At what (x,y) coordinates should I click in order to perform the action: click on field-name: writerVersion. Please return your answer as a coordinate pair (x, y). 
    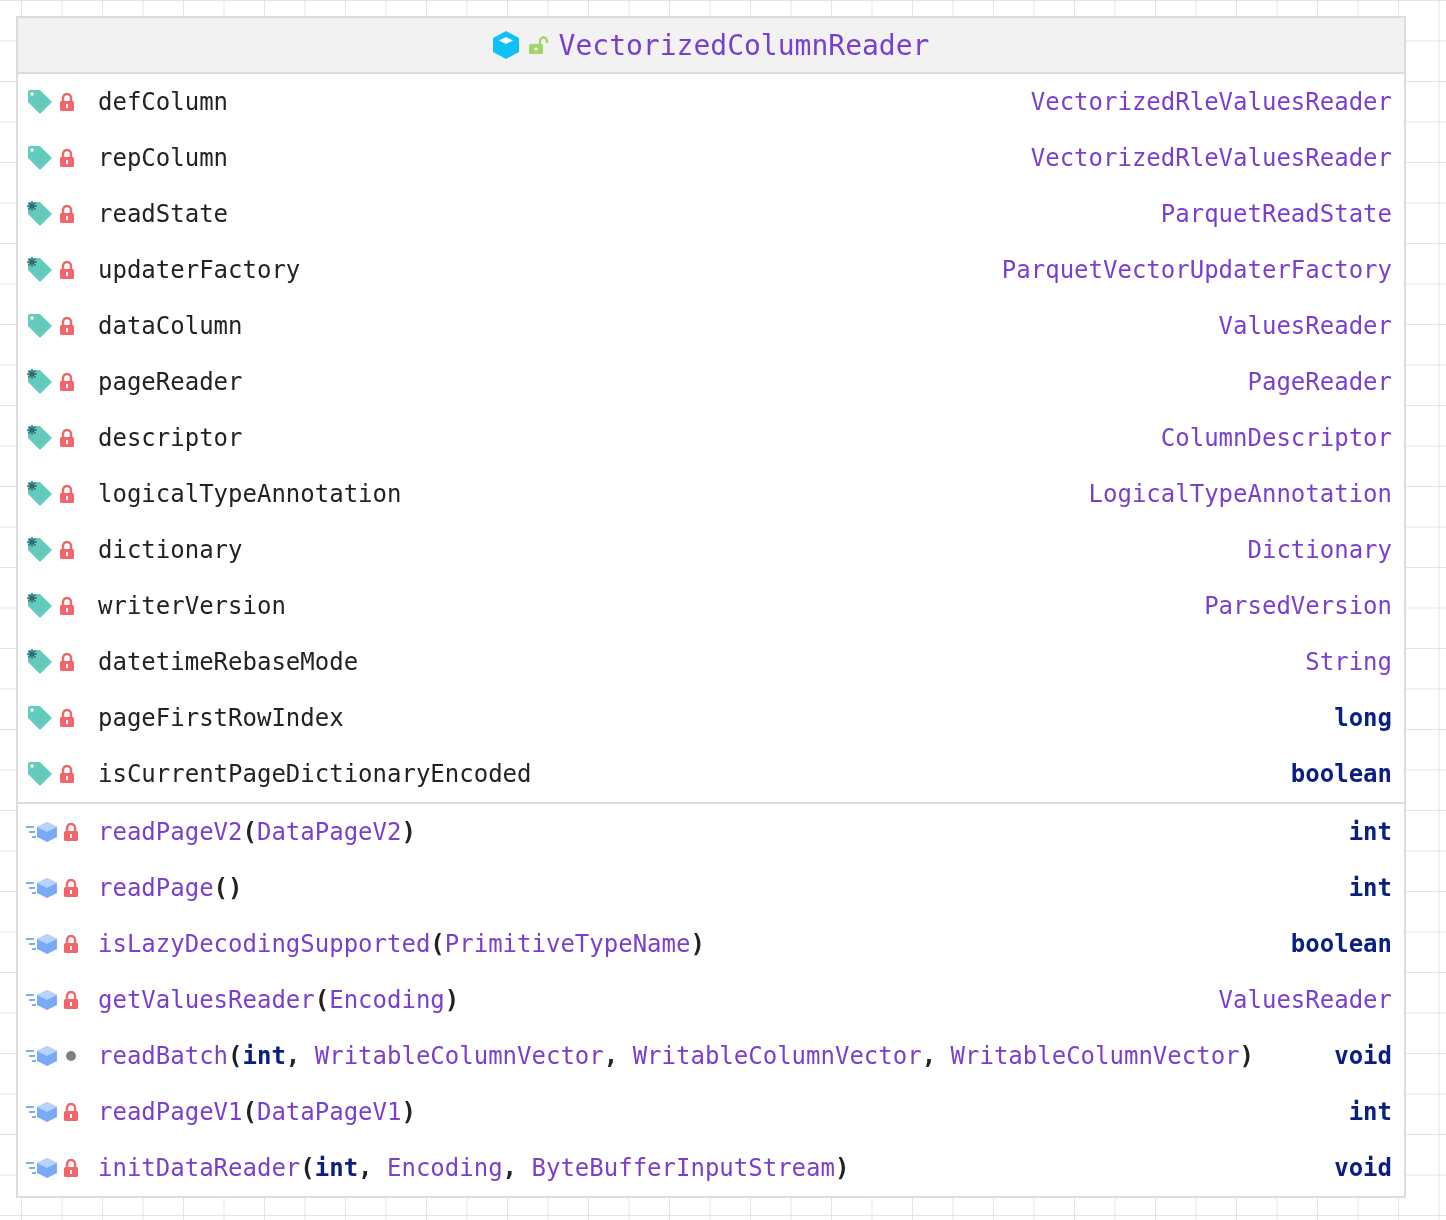
    Looking at the image, I should click on (192, 606).